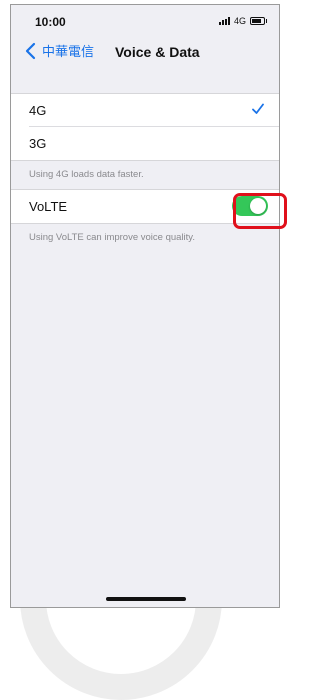 Image resolution: width=320 pixels, height=700 pixels. I want to click on back-label: 中華電信, so click(68, 51).